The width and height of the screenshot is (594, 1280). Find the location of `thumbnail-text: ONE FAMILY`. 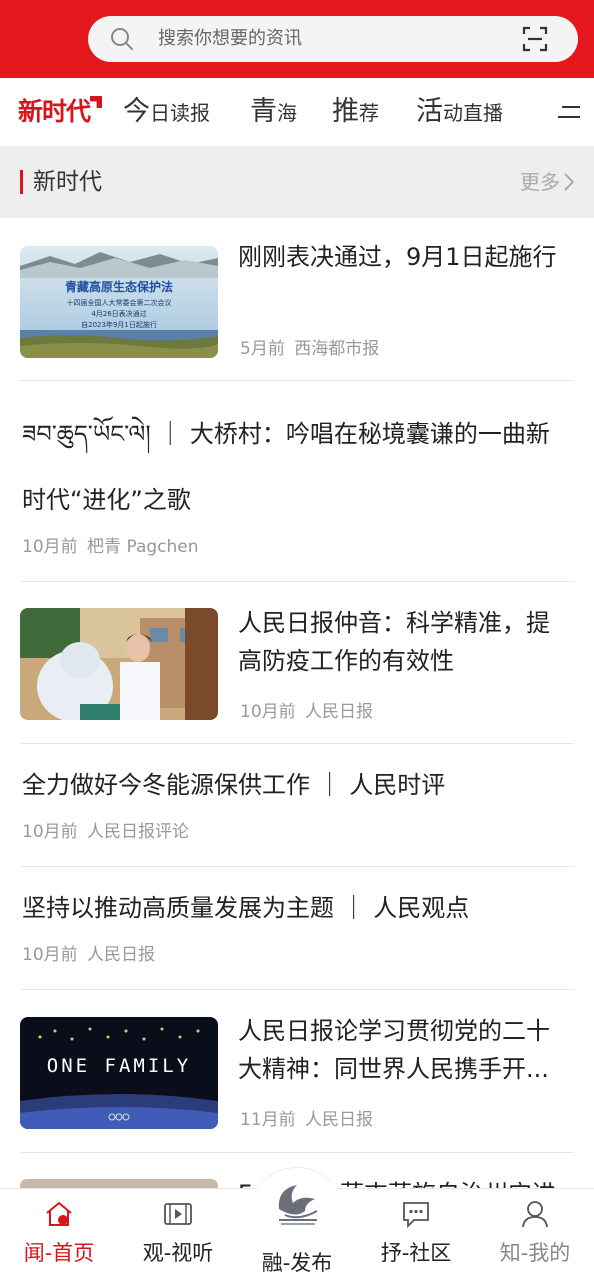

thumbnail-text: ONE FAMILY is located at coordinates (119, 1066).